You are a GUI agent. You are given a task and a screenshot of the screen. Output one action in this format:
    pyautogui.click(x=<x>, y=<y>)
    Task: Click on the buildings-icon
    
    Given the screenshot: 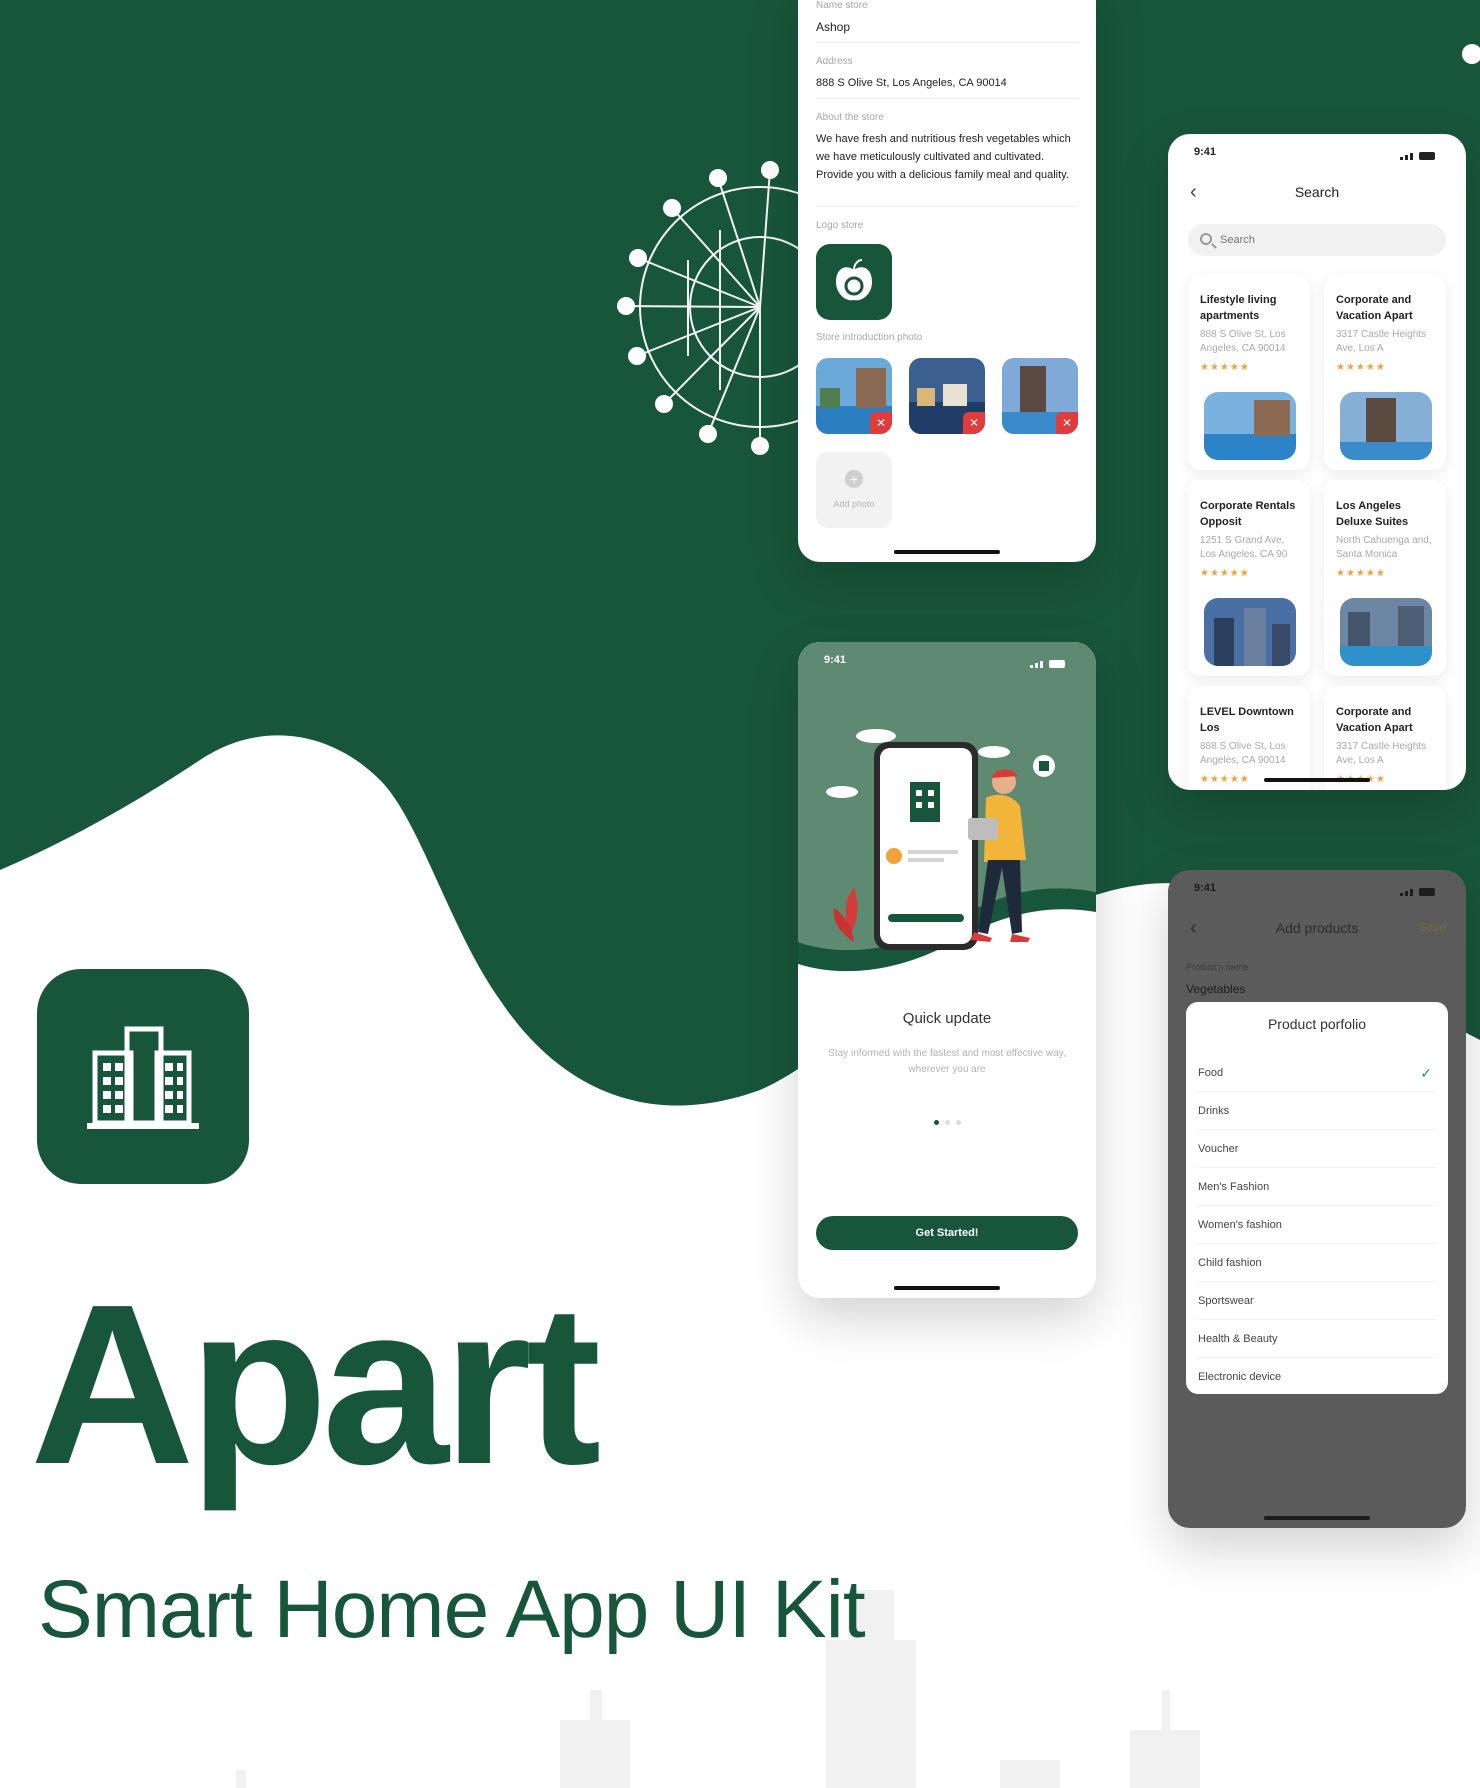 What is the action you would take?
    pyautogui.click(x=143, y=1077)
    